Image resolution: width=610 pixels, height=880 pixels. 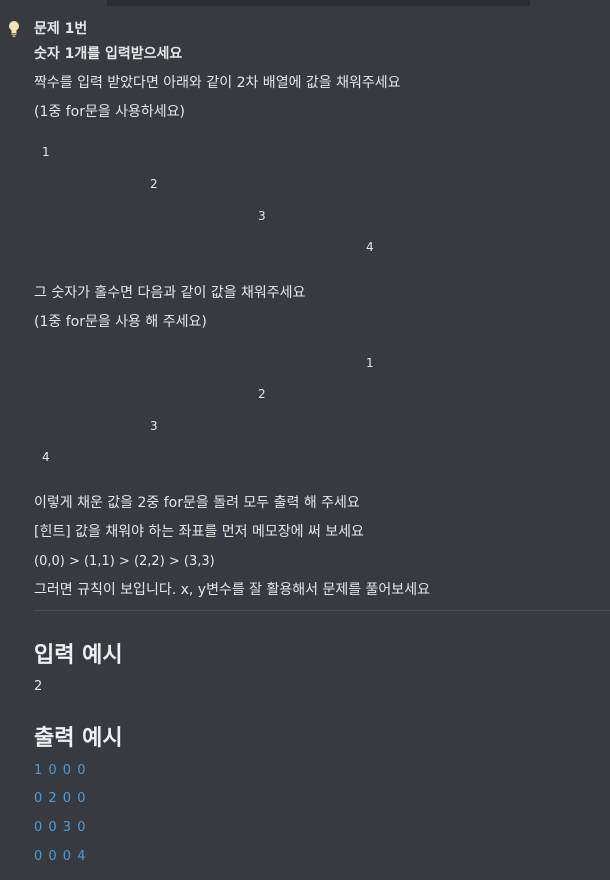 I want to click on problem-title: 문제 1번, so click(x=61, y=29).